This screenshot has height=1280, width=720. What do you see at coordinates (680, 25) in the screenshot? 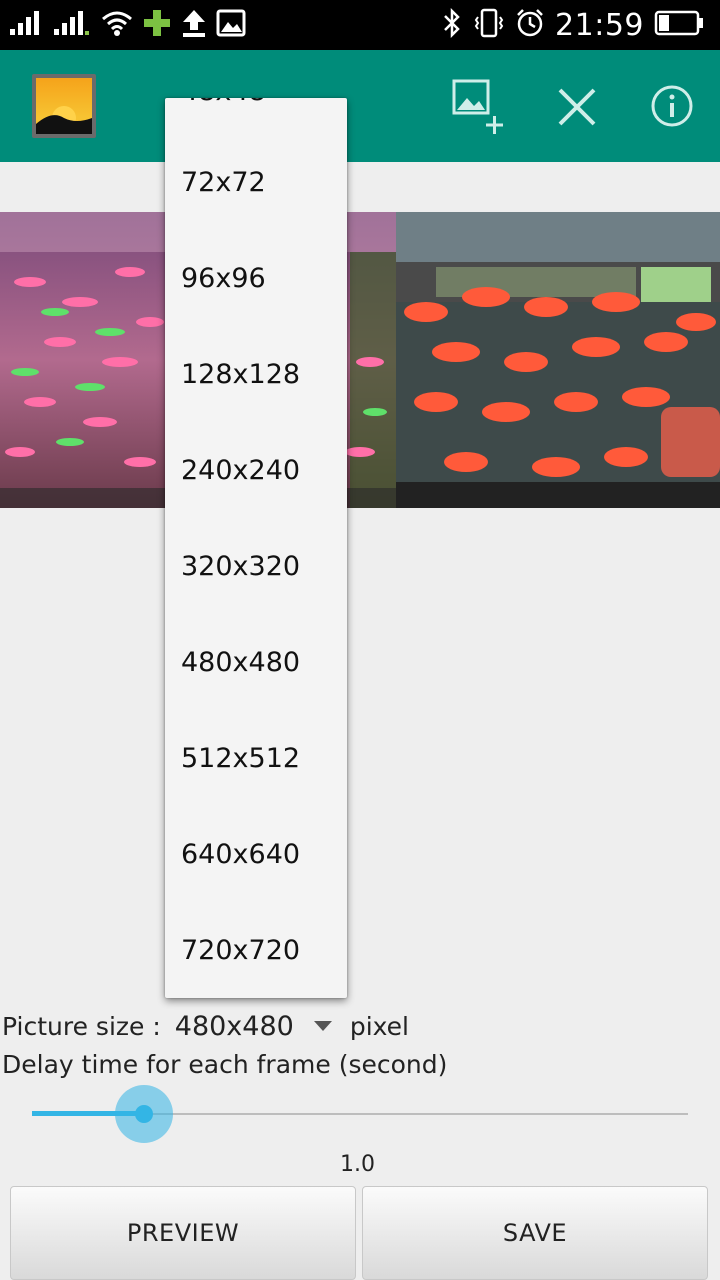
I see `battery-icon` at bounding box center [680, 25].